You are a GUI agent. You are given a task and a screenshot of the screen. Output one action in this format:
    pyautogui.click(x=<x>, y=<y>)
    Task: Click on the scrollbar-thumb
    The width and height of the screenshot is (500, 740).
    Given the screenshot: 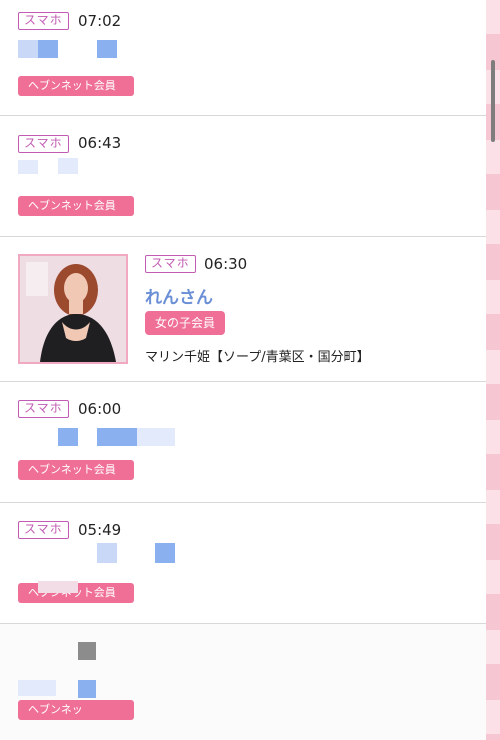 What is the action you would take?
    pyautogui.click(x=493, y=101)
    